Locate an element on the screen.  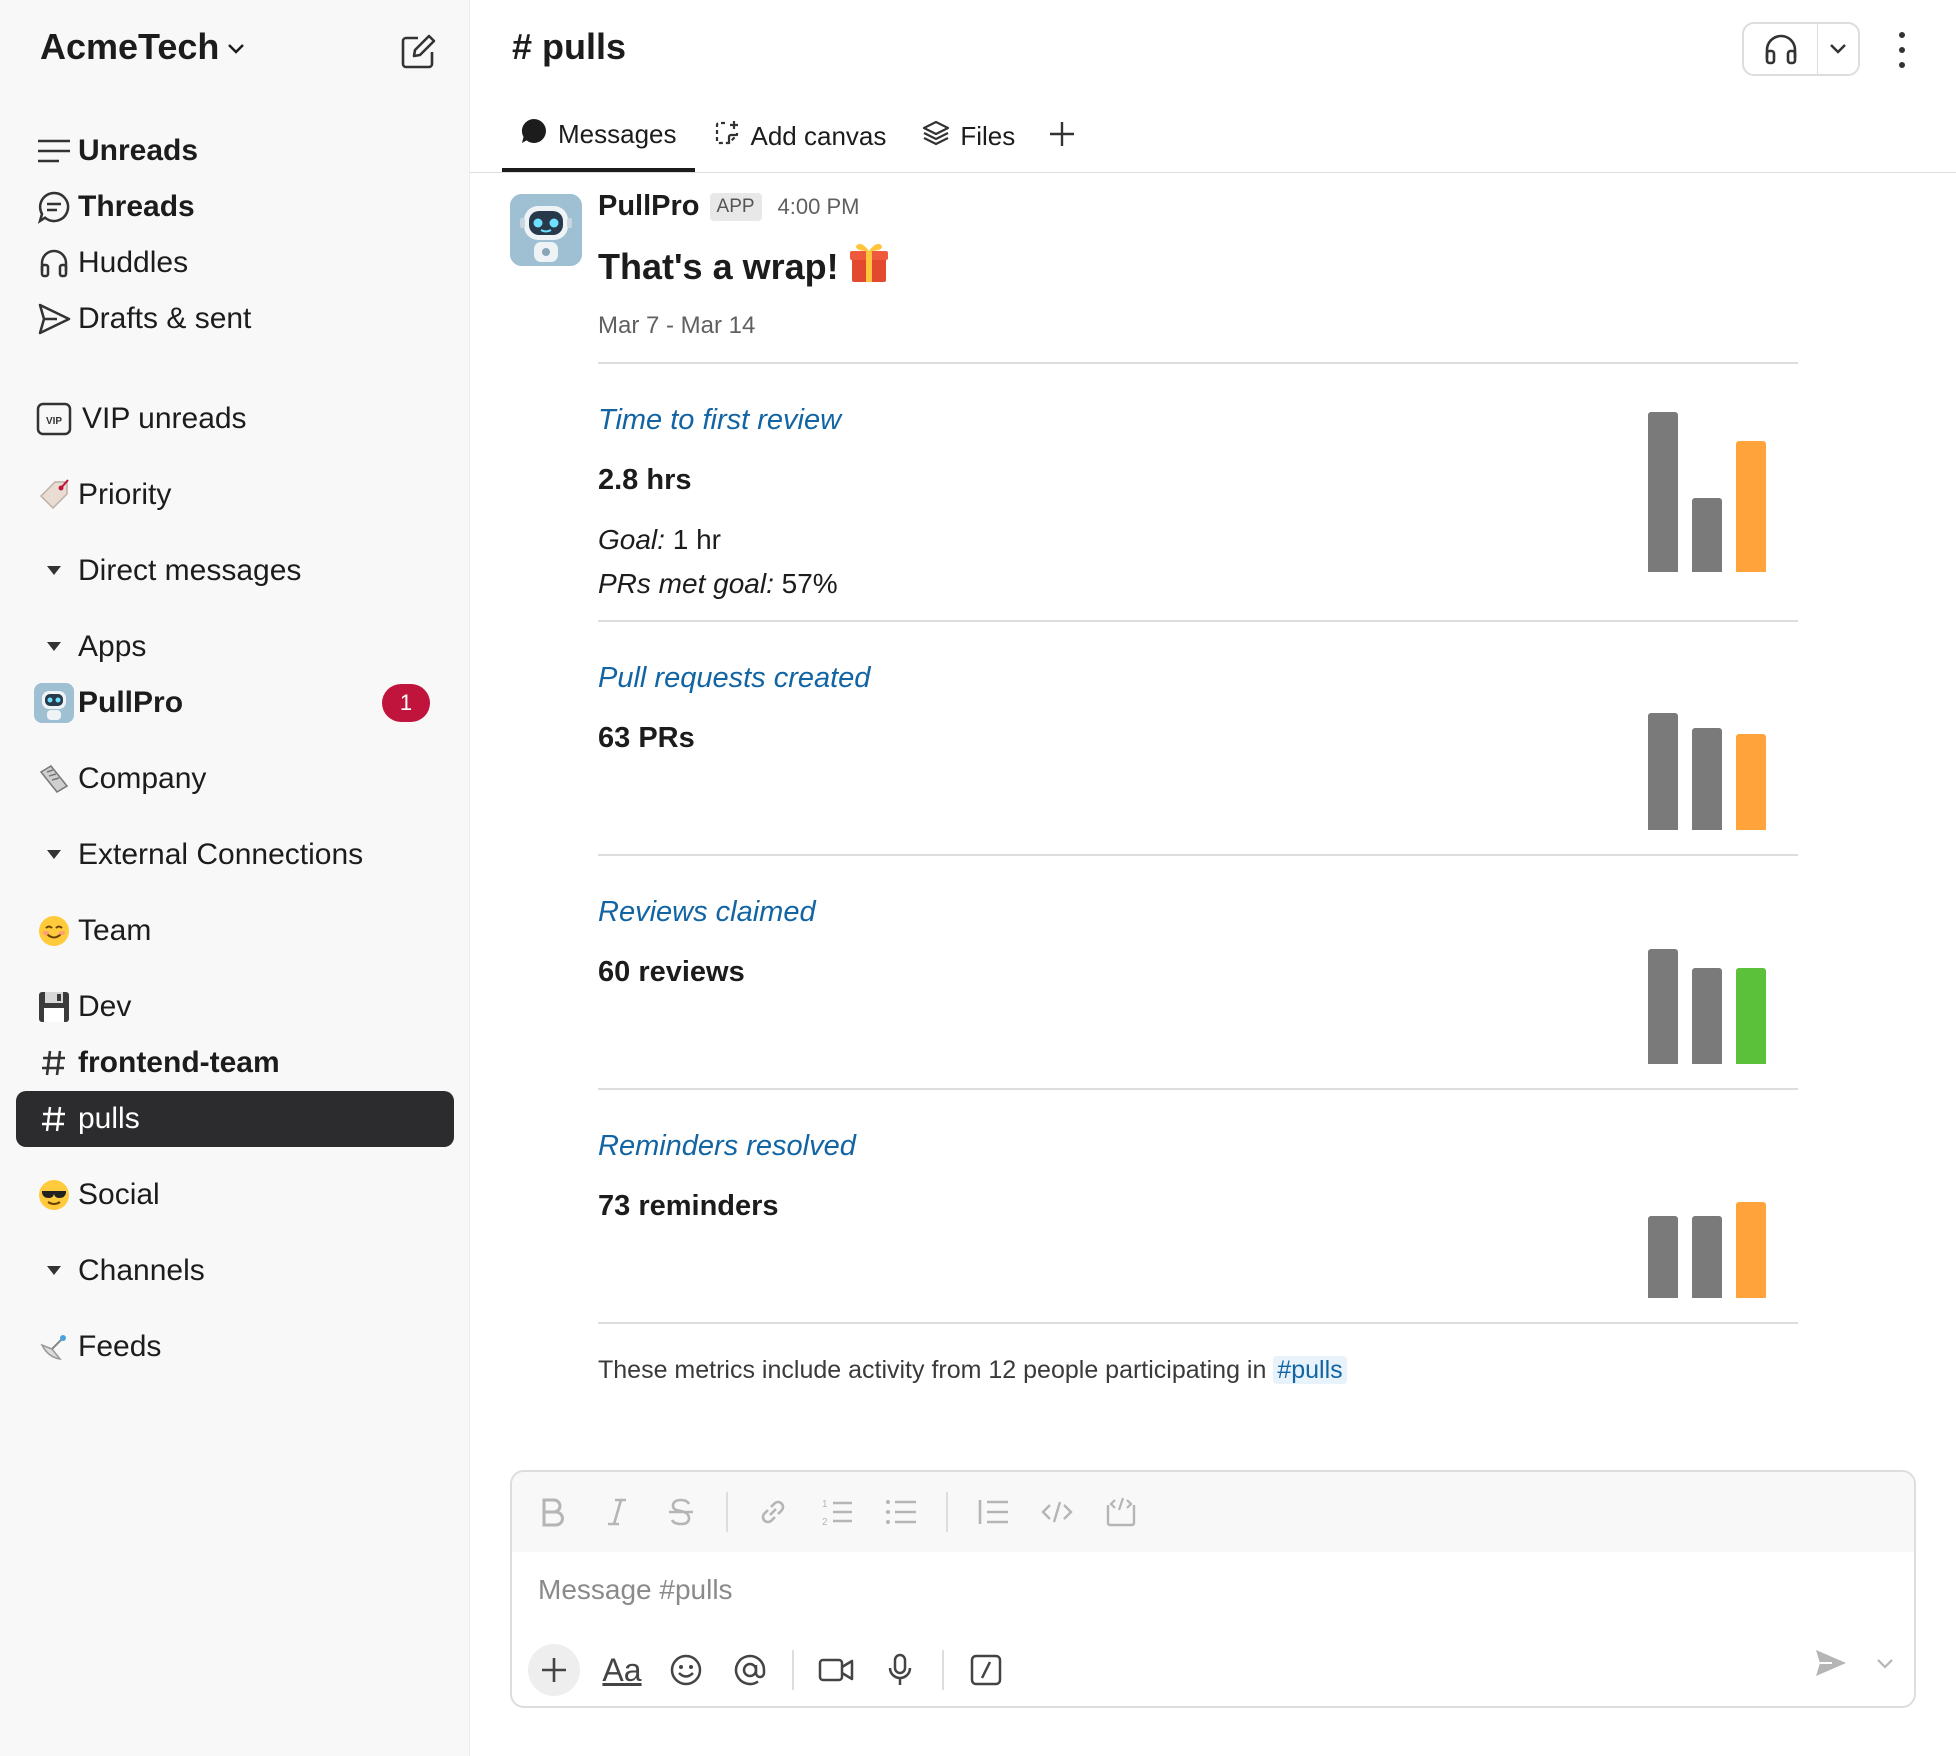
canvas-icon is located at coordinates (727, 136).